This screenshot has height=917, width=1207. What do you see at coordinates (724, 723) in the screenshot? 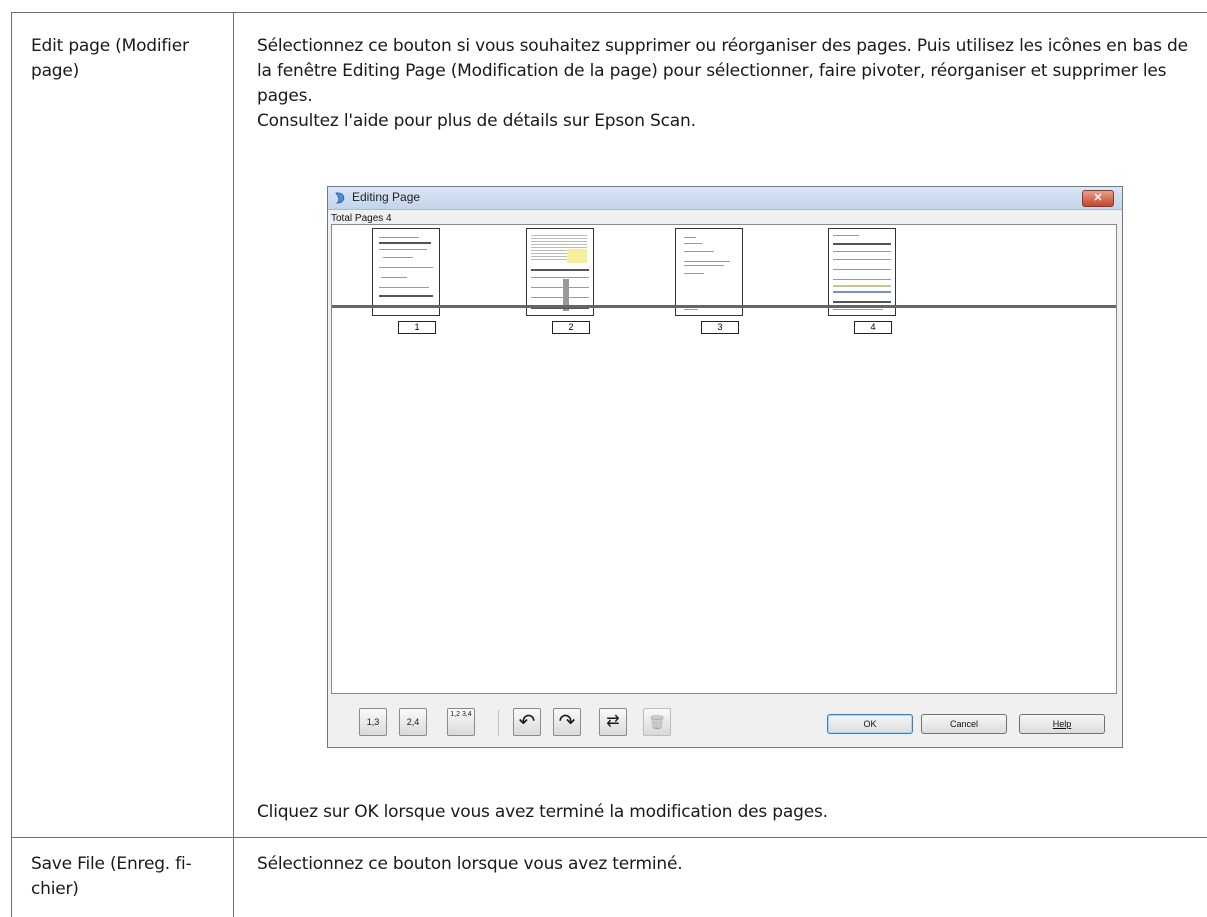
I see `dialog-toolbar: 1,3 2,4 1,2 3,4 ↶ ↷ ⇄ 🗑 OK Cancel Help` at bounding box center [724, 723].